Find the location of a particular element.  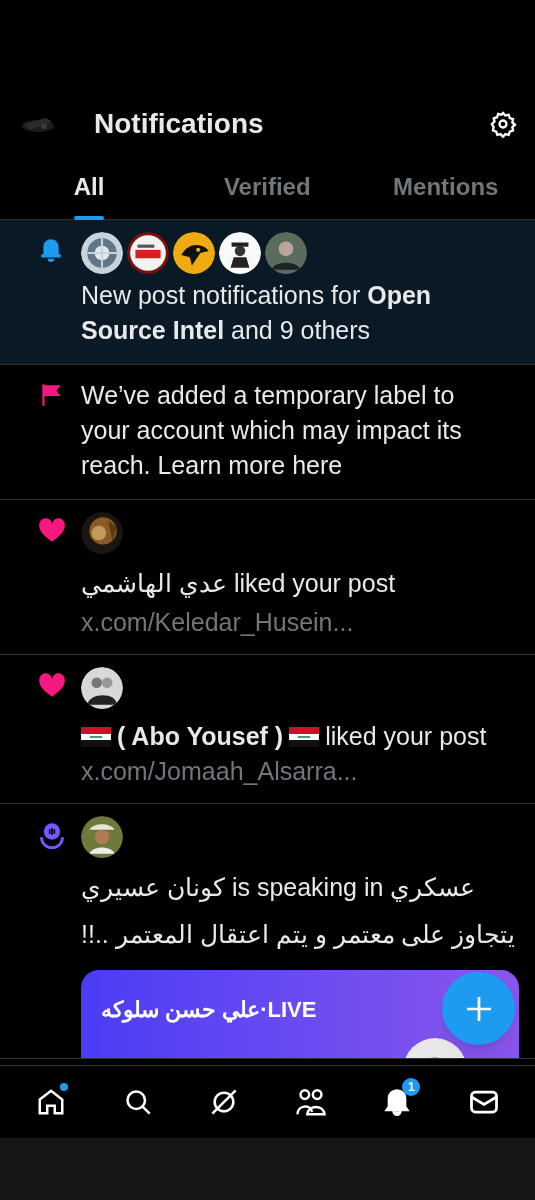

tab: Verified is located at coordinates (267, 187).